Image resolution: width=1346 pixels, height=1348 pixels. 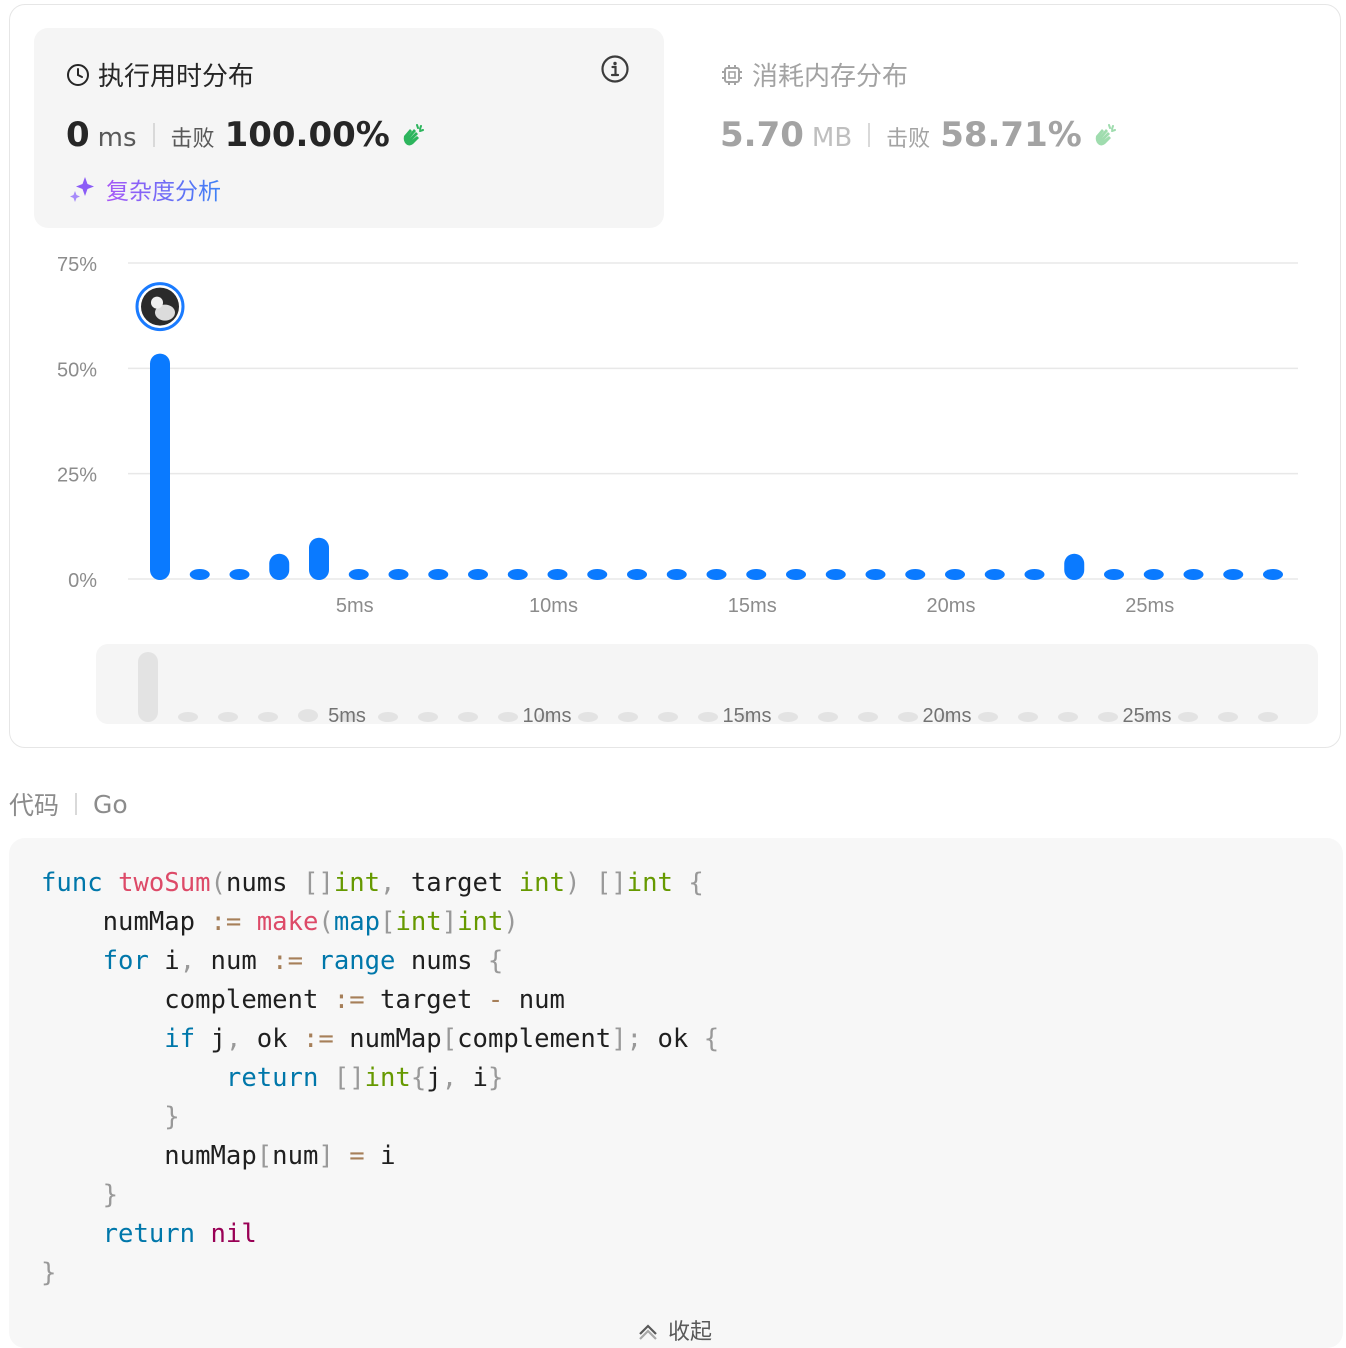 What do you see at coordinates (347, 716) in the screenshot?
I see `brush-tick-label: 5ms` at bounding box center [347, 716].